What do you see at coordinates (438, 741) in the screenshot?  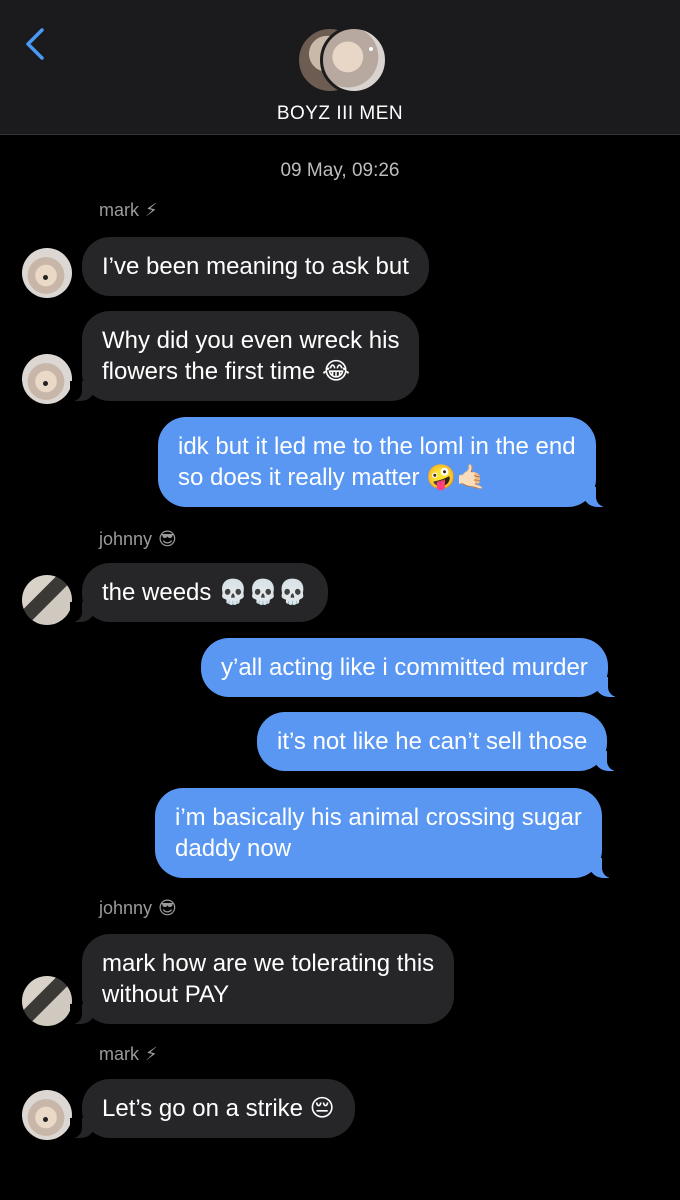 I see `message-bubble-outgoing: it’s not like he can’t sell those` at bounding box center [438, 741].